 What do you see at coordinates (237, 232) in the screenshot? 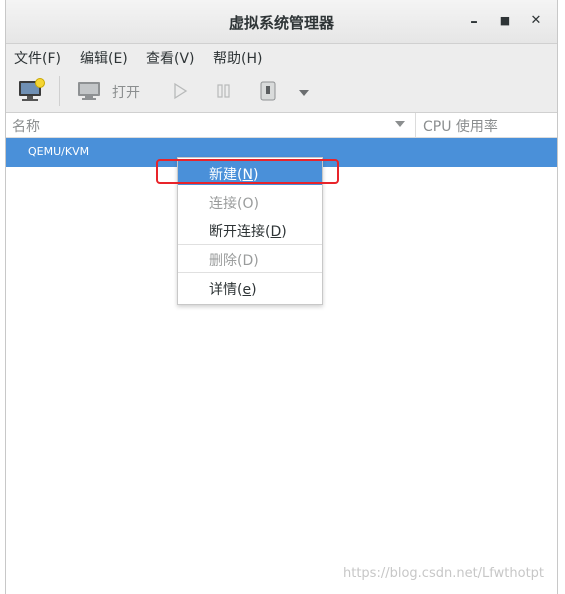
I see `menu-item-label: 断开连接` at bounding box center [237, 232].